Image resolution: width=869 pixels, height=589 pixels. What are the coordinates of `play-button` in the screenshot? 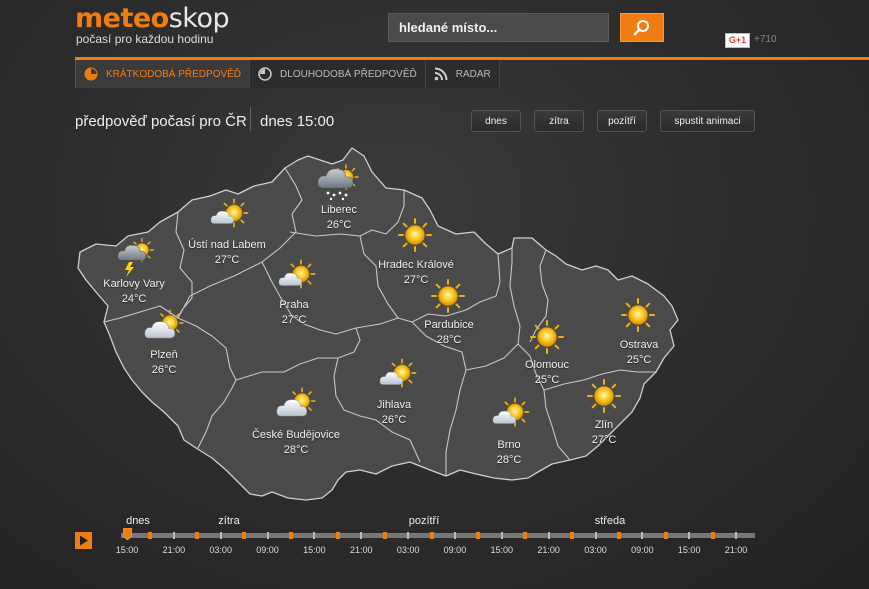 It's located at (83, 540).